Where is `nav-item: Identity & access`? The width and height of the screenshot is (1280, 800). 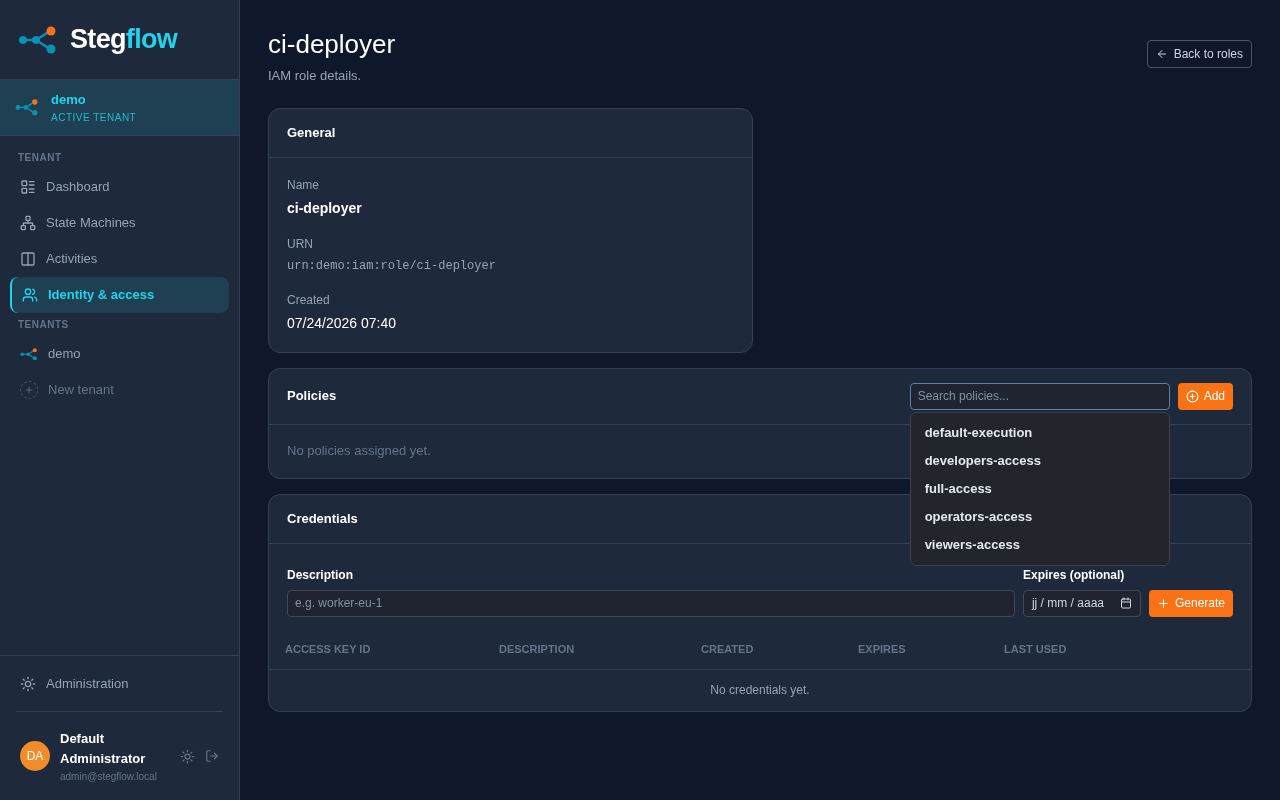 nav-item: Identity & access is located at coordinates (119, 295).